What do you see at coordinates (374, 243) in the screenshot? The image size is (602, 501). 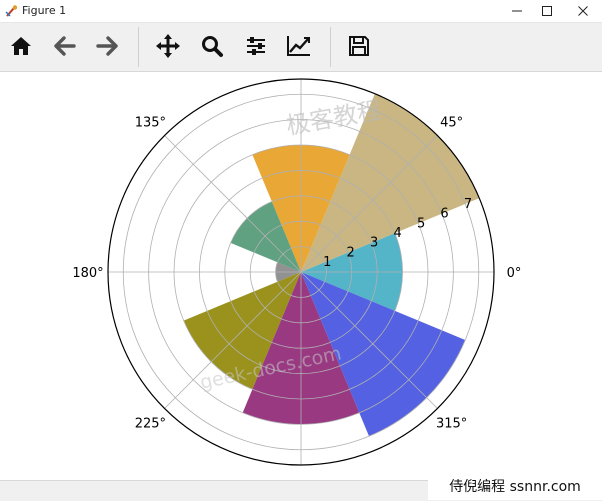 I see `r-tick-label: 3` at bounding box center [374, 243].